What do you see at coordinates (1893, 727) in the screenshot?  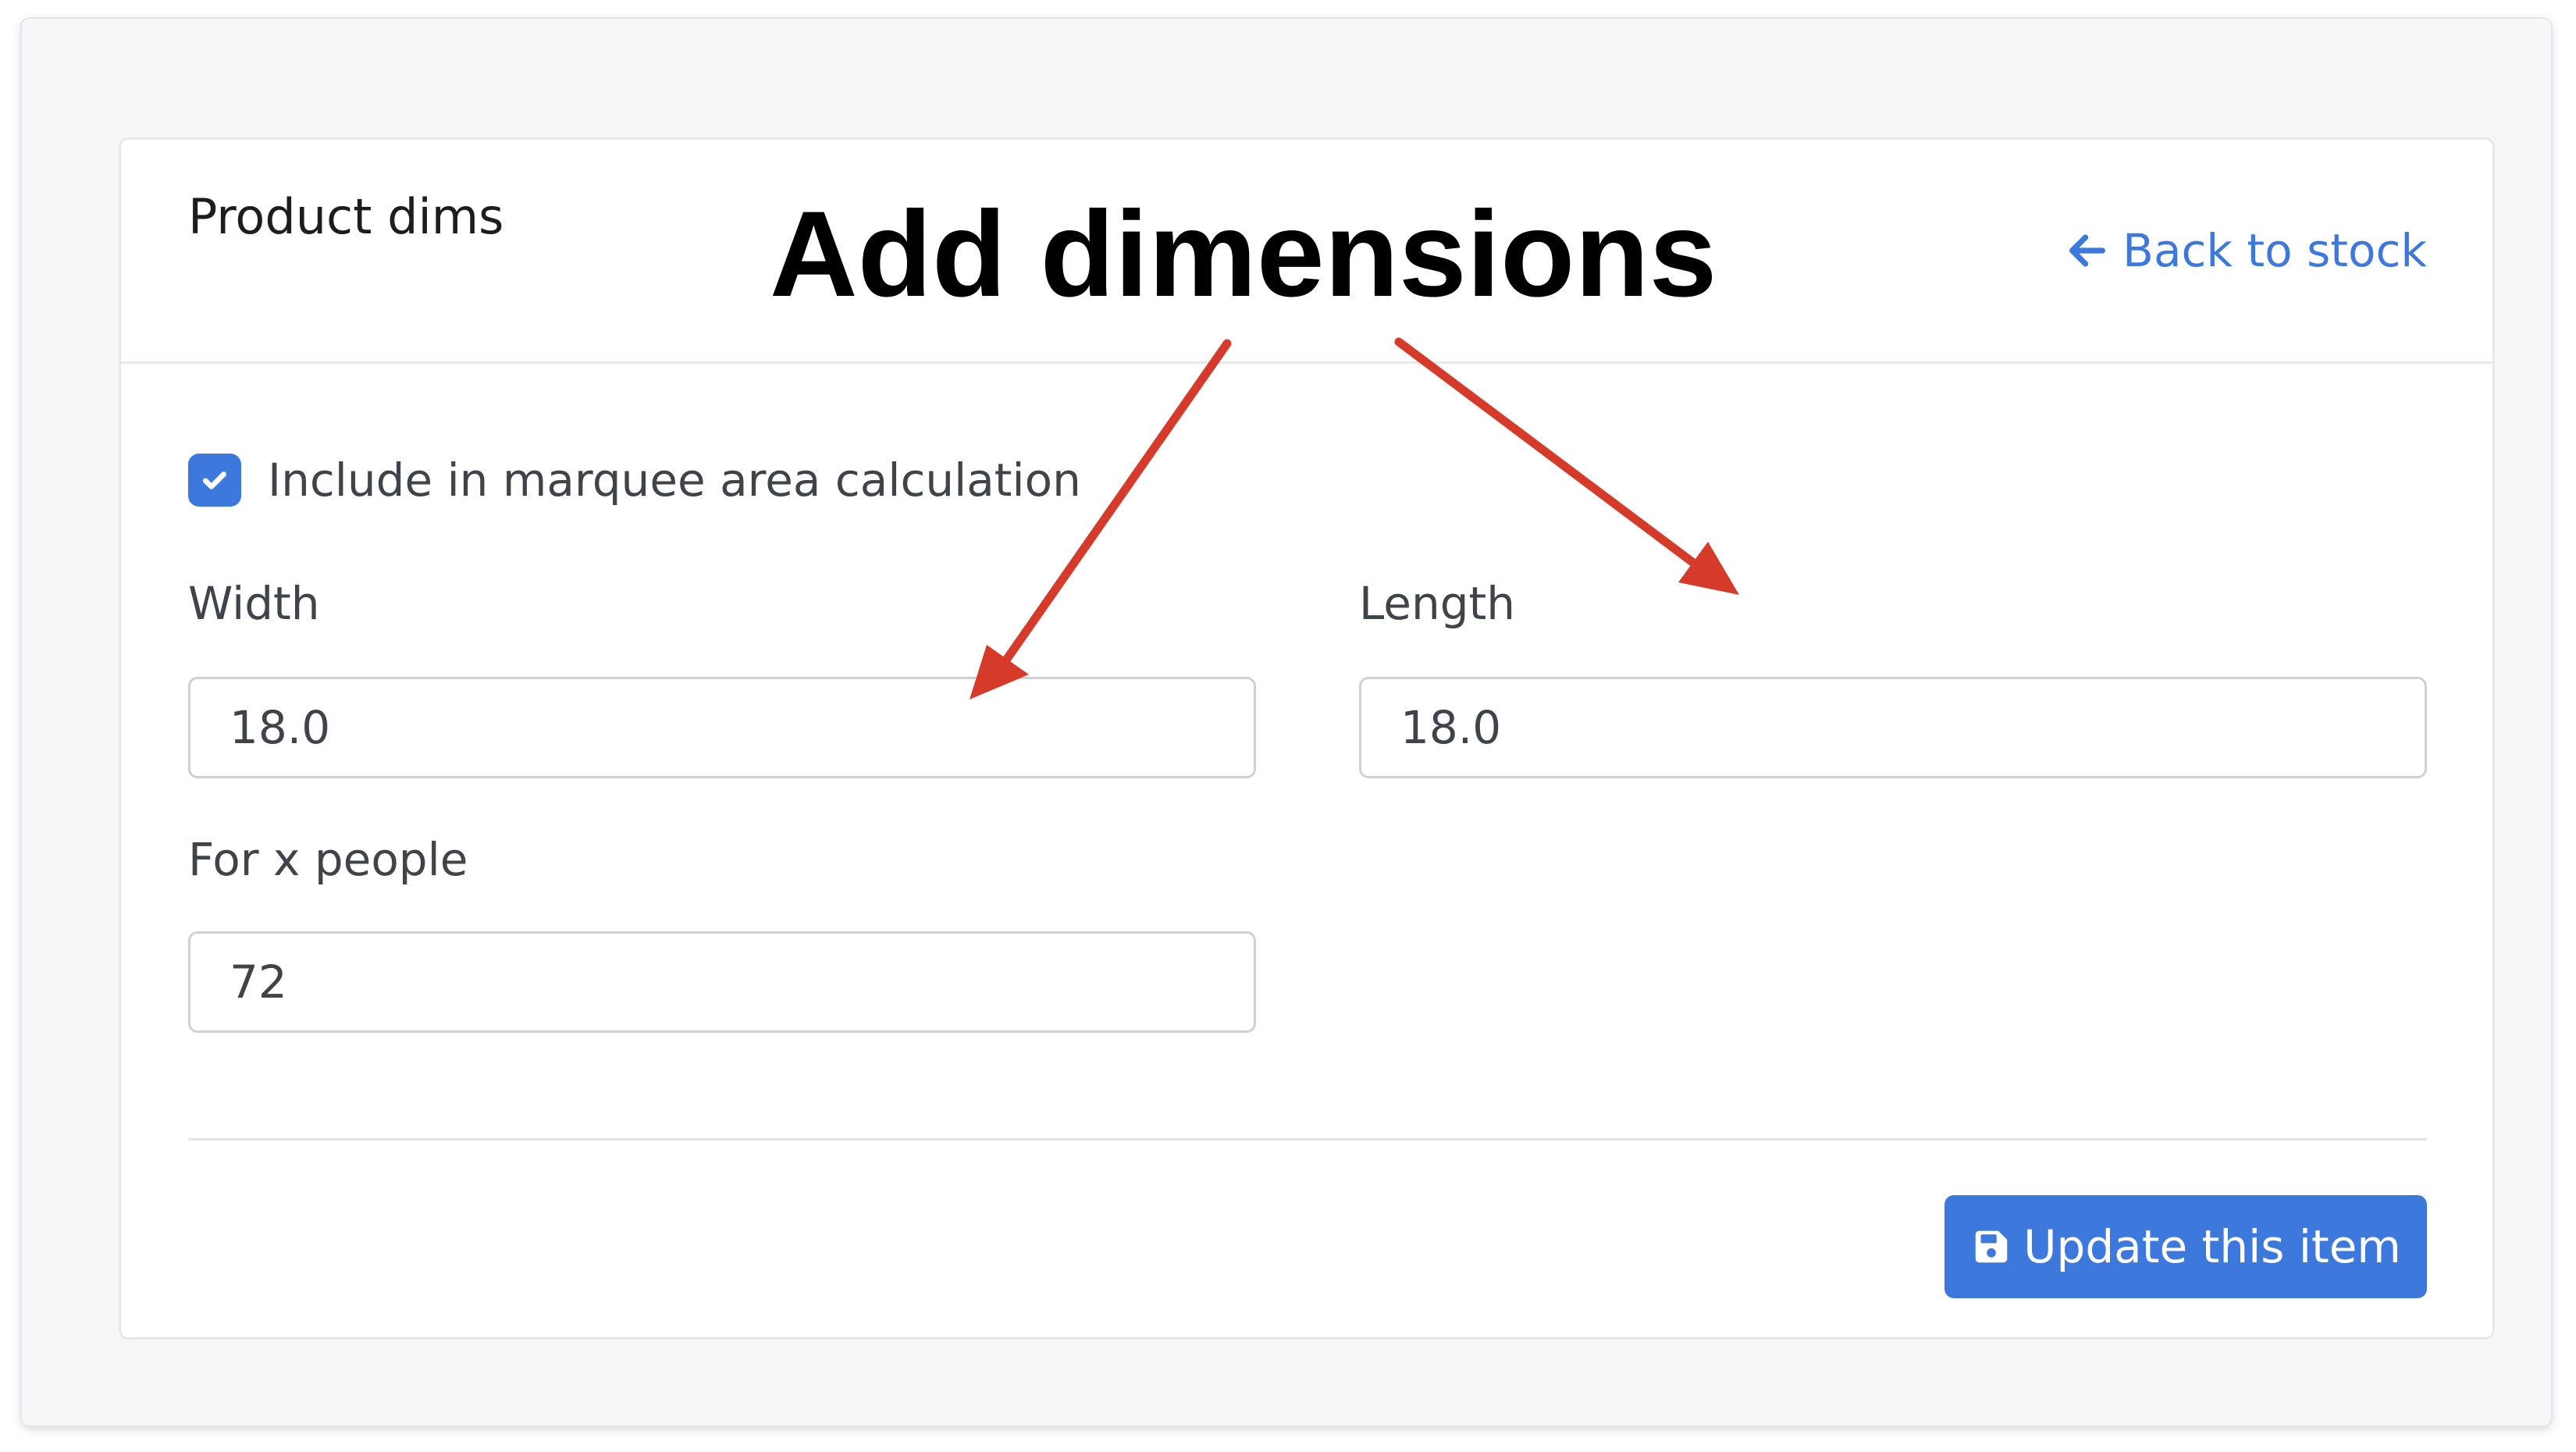 I see `length-input` at bounding box center [1893, 727].